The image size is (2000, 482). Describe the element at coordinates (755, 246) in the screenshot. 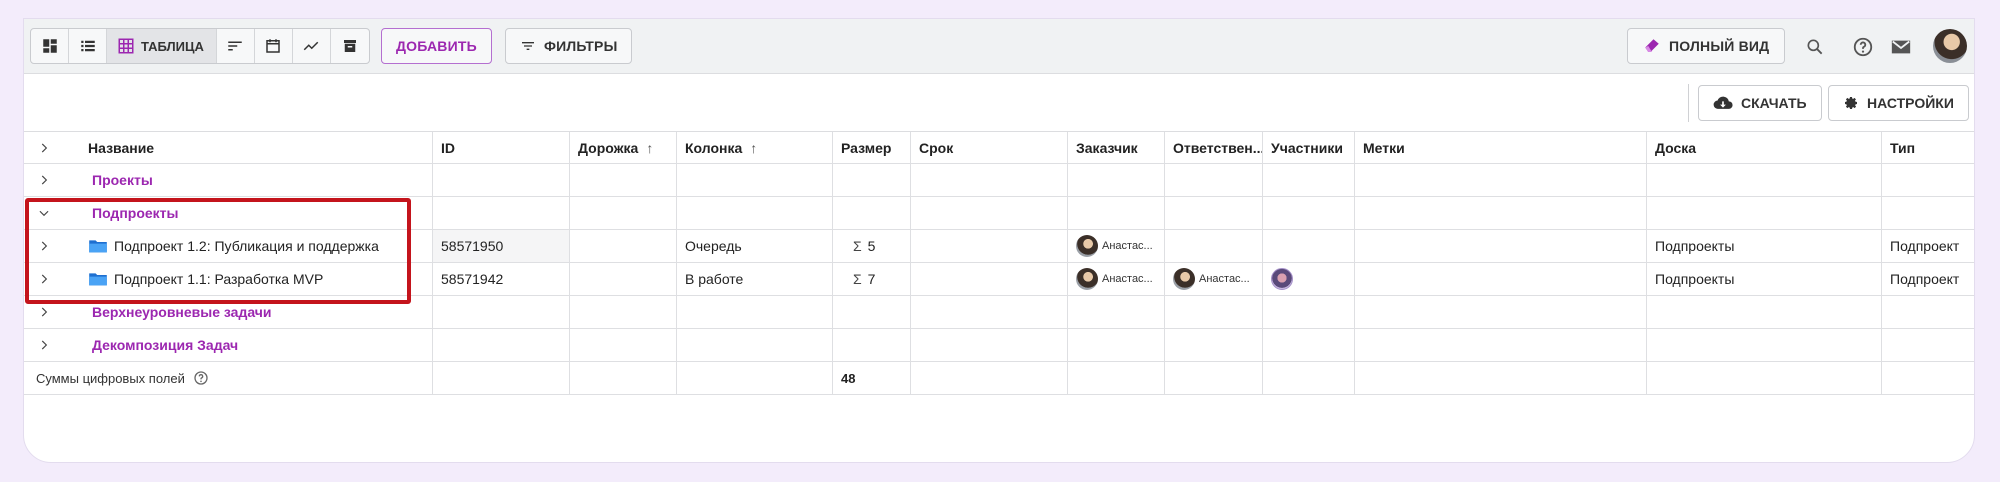

I see `task-column-cell: Очередь` at that location.